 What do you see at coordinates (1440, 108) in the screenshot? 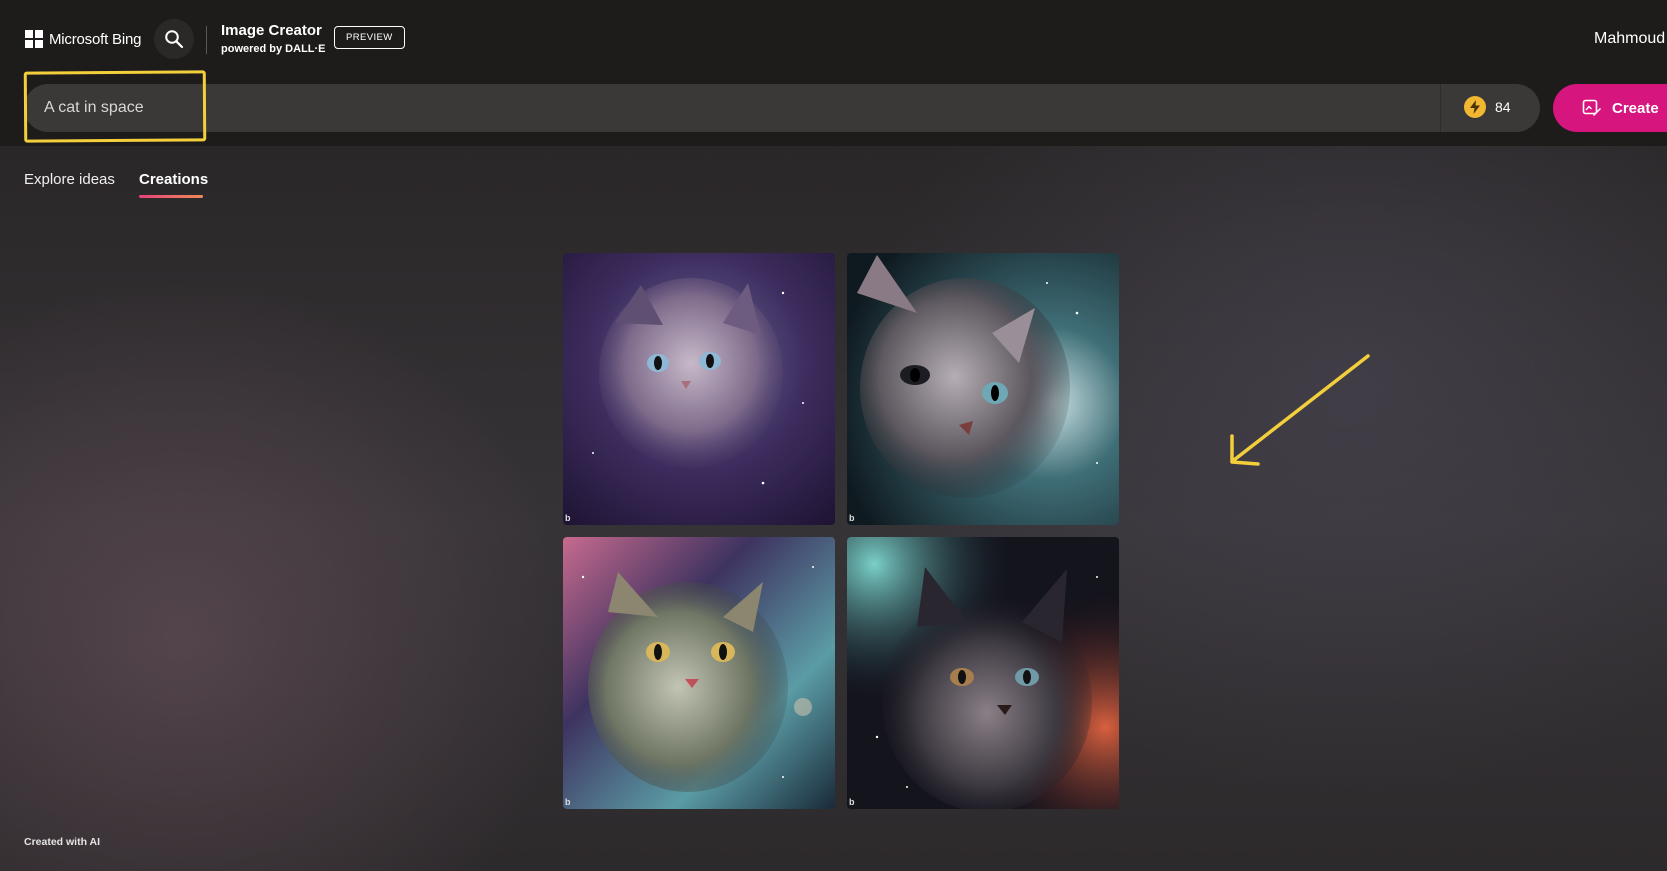
I see `boost-divider` at bounding box center [1440, 108].